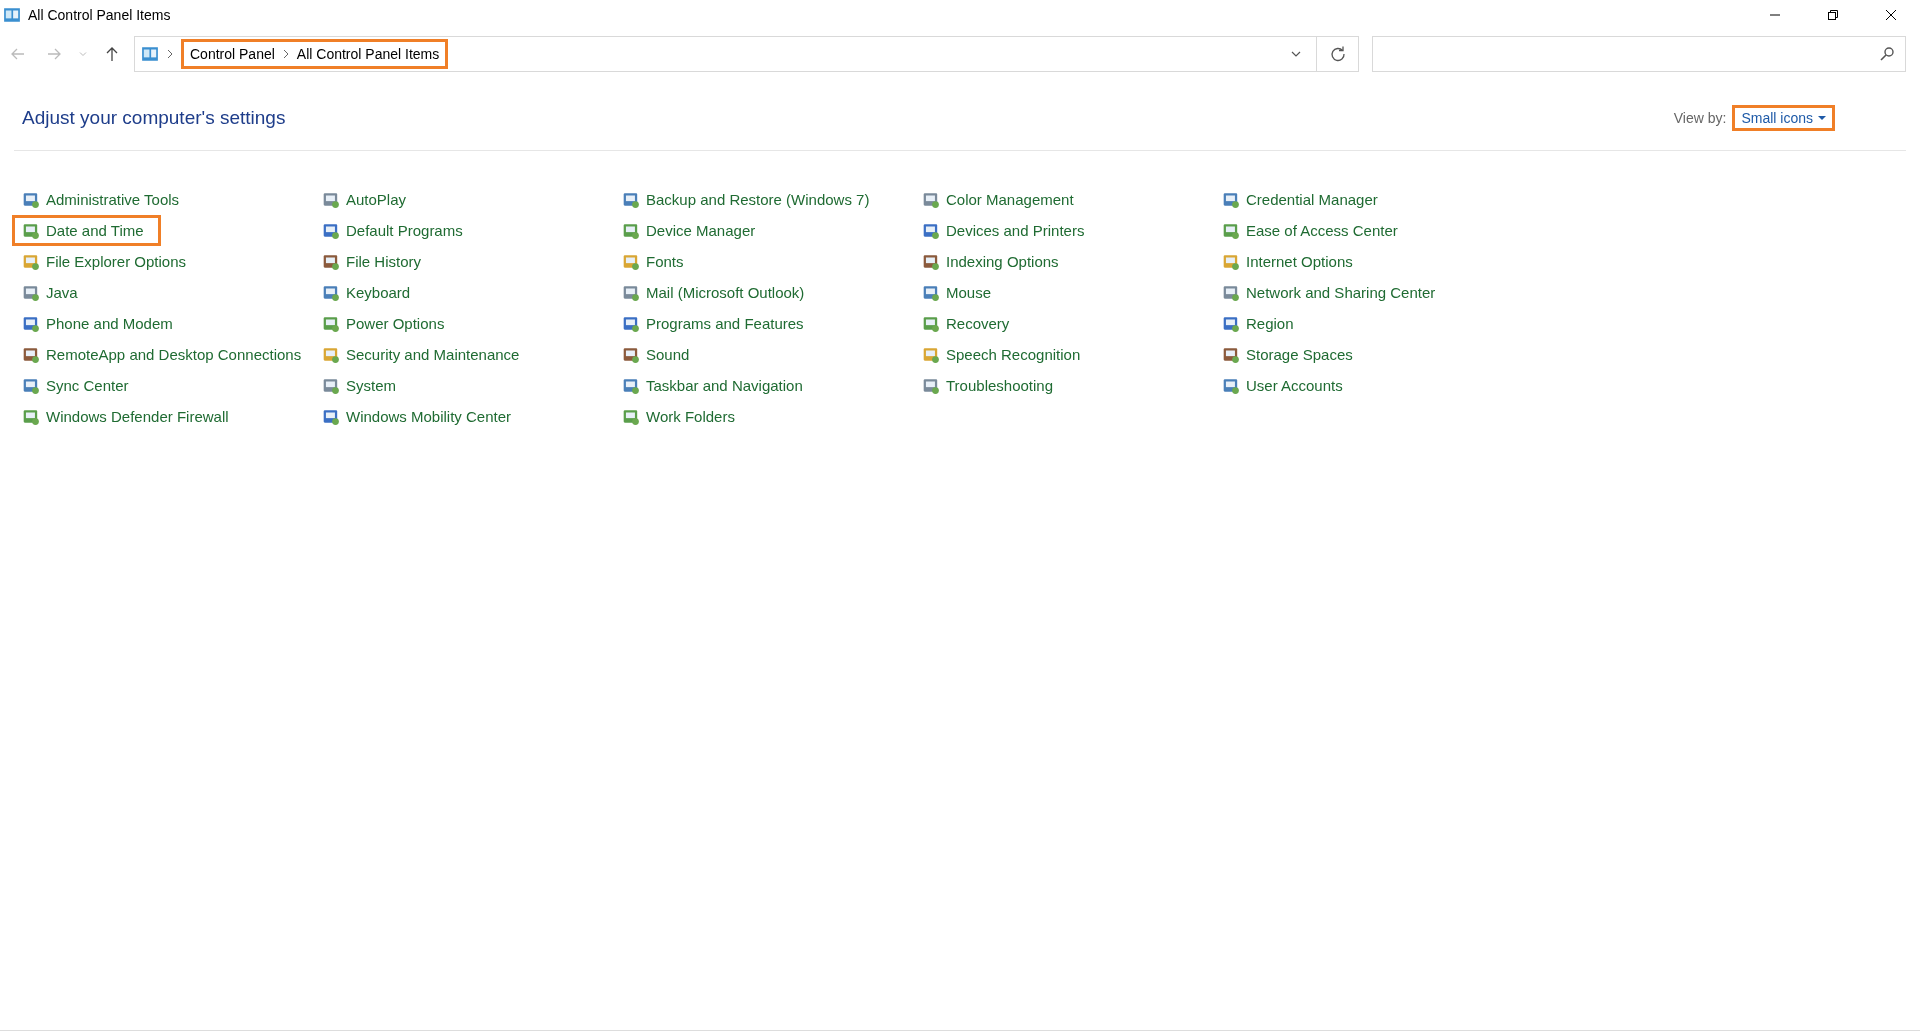 The width and height of the screenshot is (1920, 1031). What do you see at coordinates (54, 54) in the screenshot?
I see `right-arrow-icon` at bounding box center [54, 54].